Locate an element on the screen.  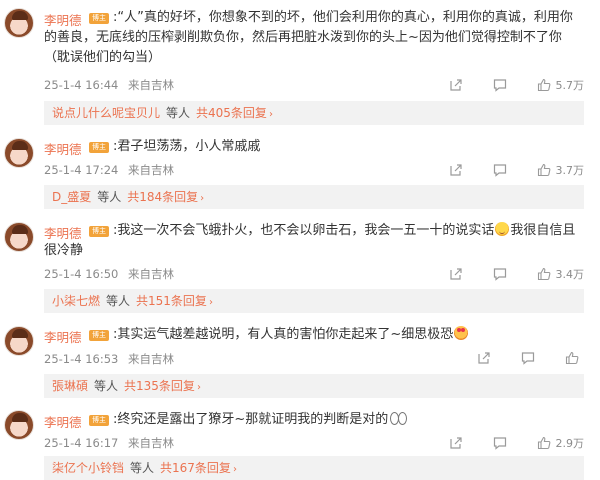
comment-meta: 25-1-4 16:50 来自吉林 is located at coordinates (109, 274).